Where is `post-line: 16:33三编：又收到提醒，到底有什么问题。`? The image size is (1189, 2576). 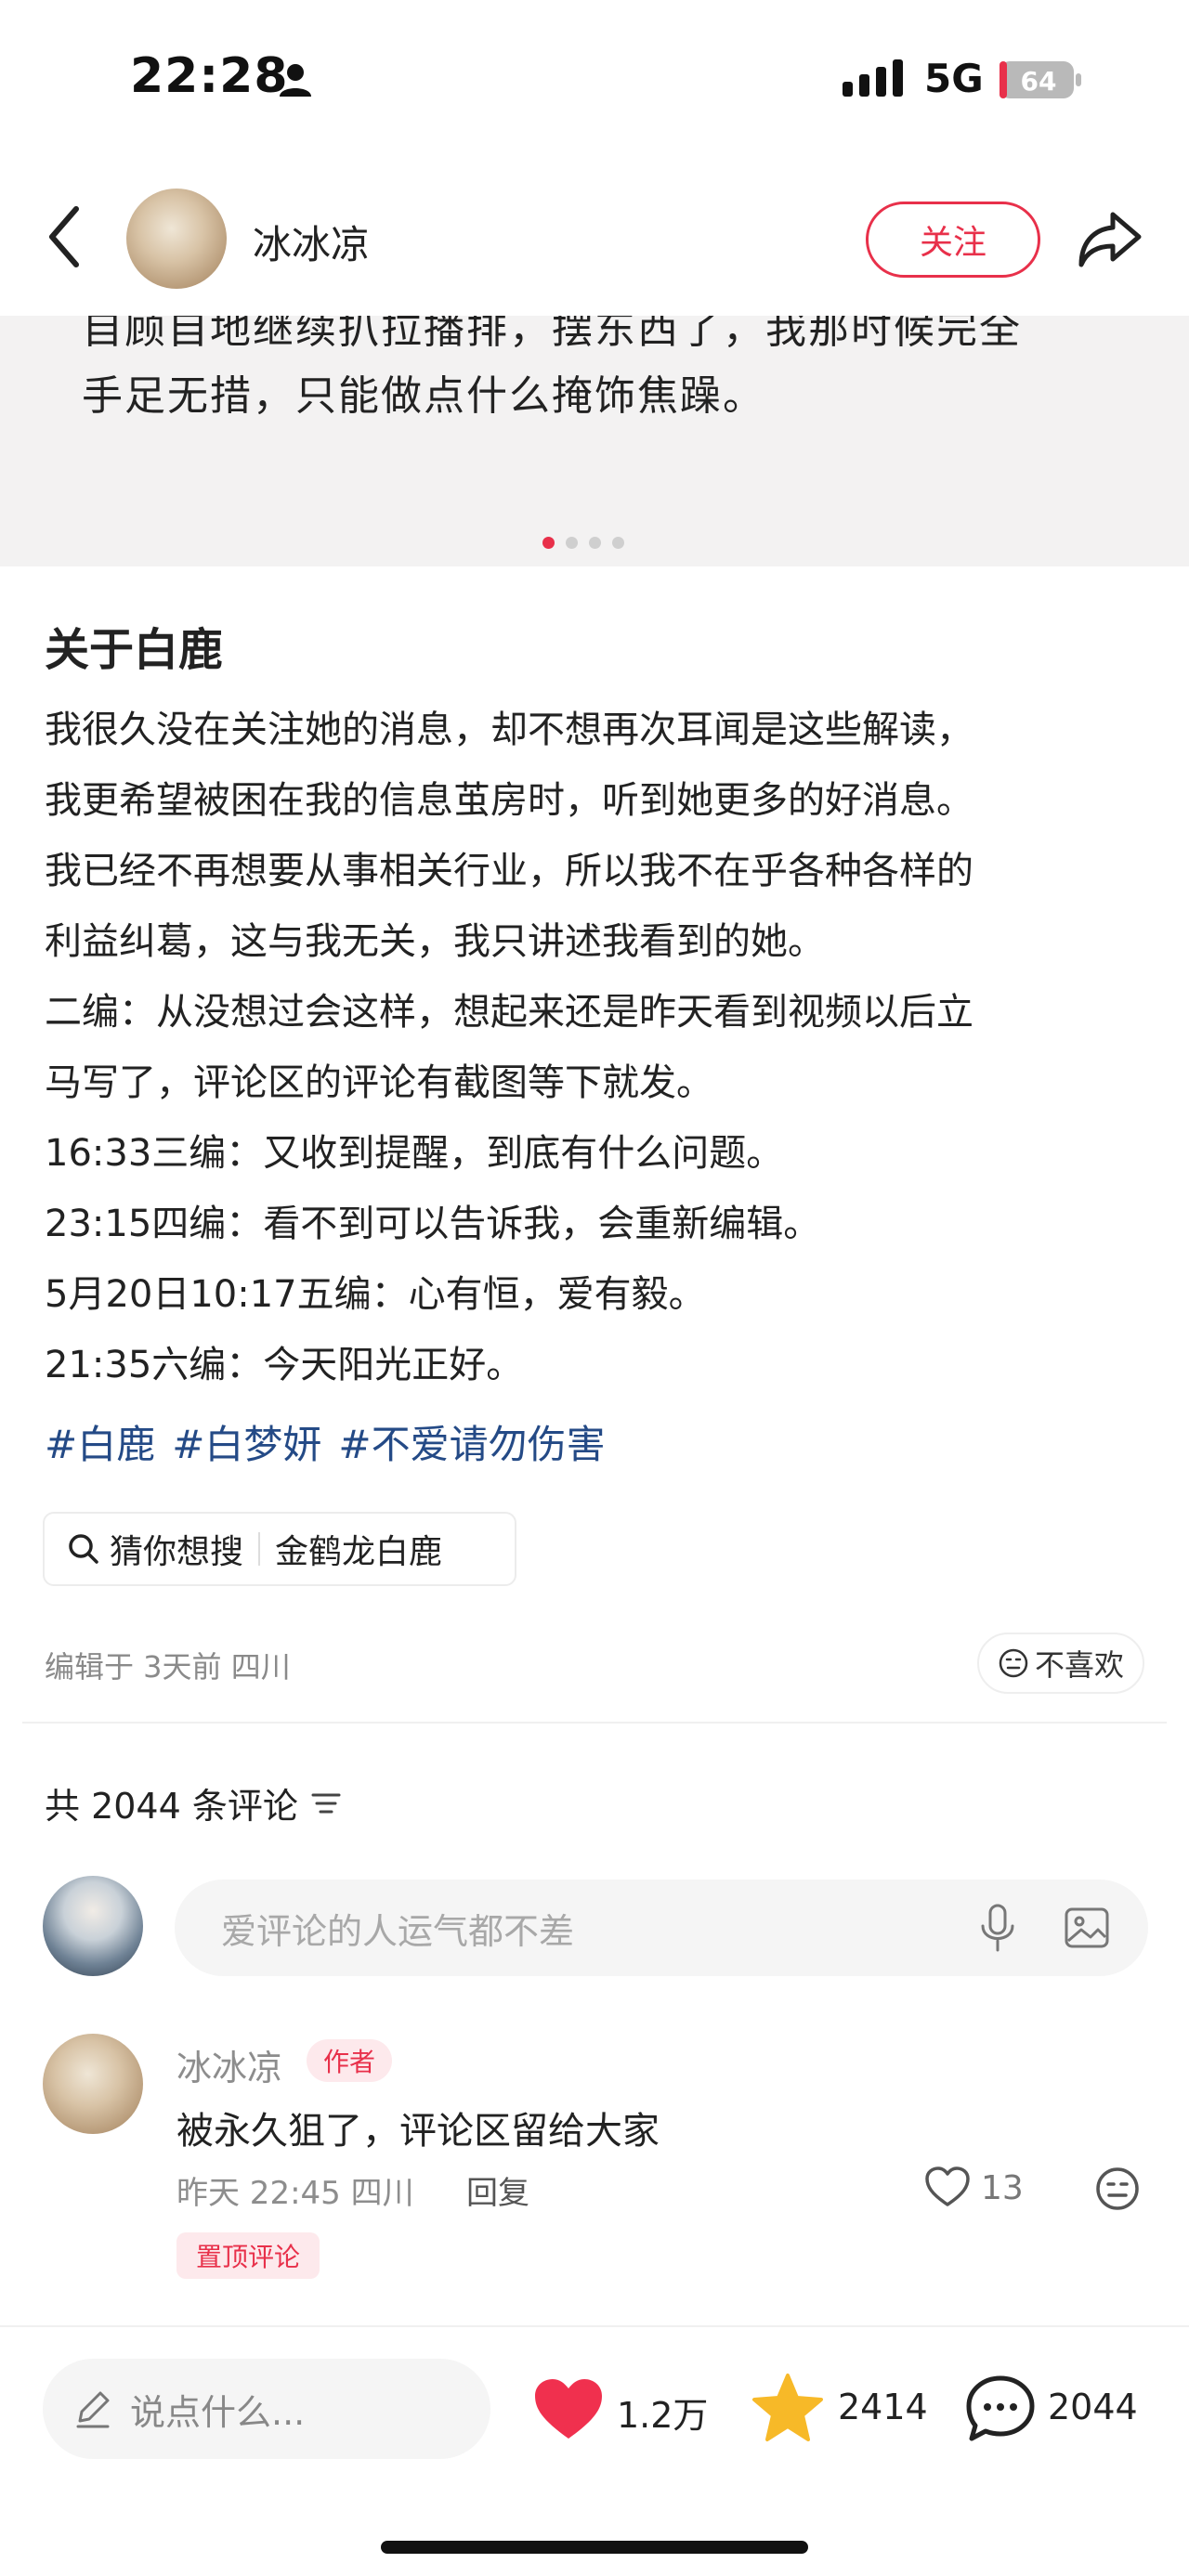 post-line: 16:33三编：又收到提醒，到底有什么问题。 is located at coordinates (414, 1153).